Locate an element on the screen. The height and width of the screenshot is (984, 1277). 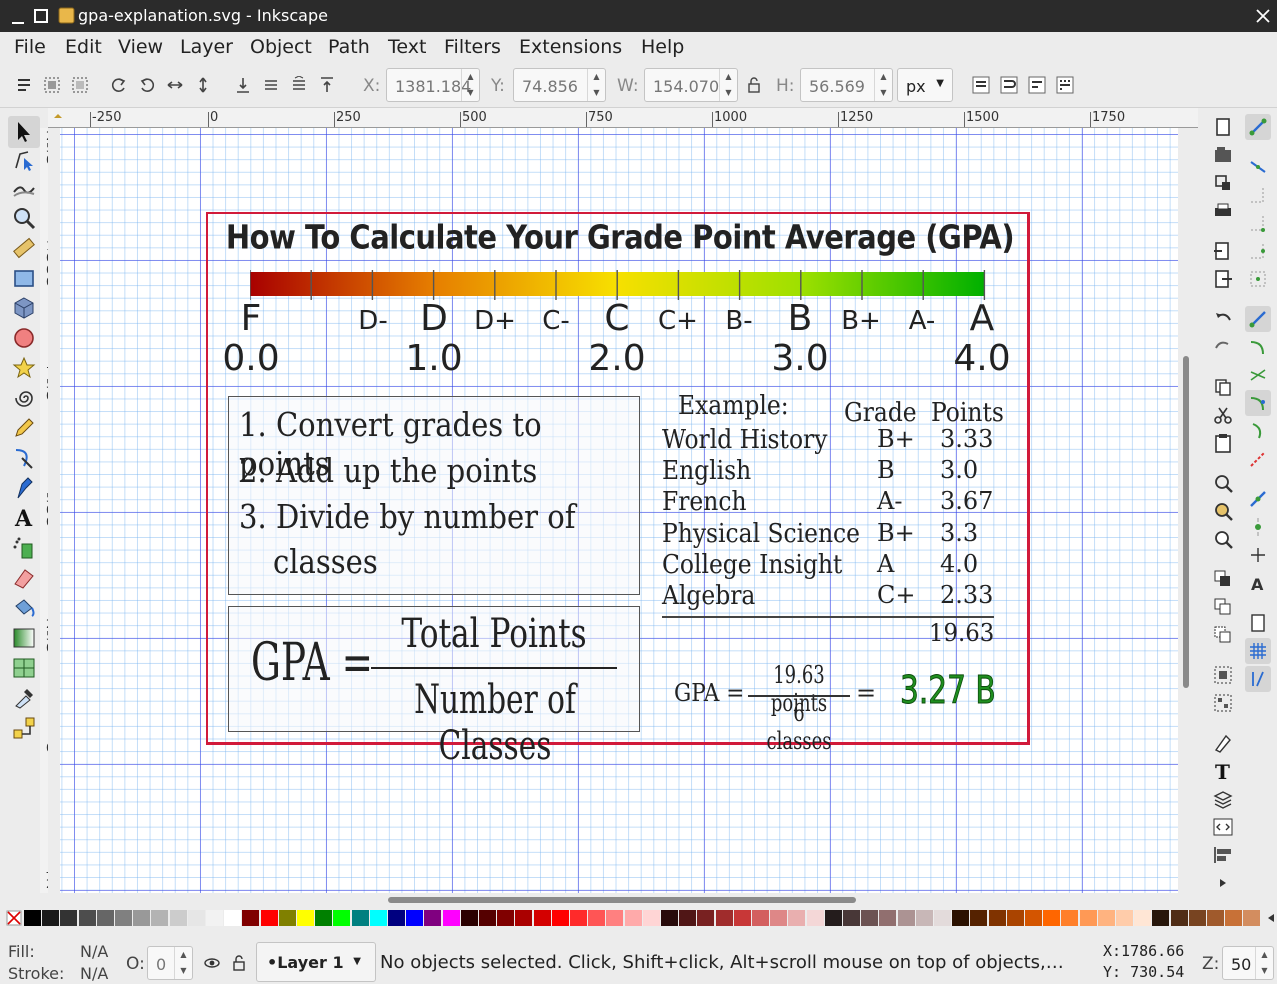
no-paint-icon is located at coordinates (14, 918).